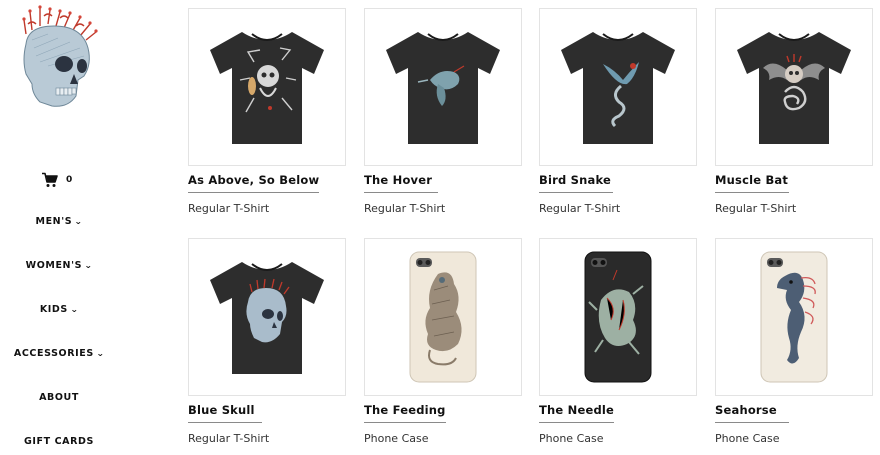 Image resolution: width=880 pixels, height=455 pixels. I want to click on black-tshirt-skull-spider-art-icon, so click(267, 88).